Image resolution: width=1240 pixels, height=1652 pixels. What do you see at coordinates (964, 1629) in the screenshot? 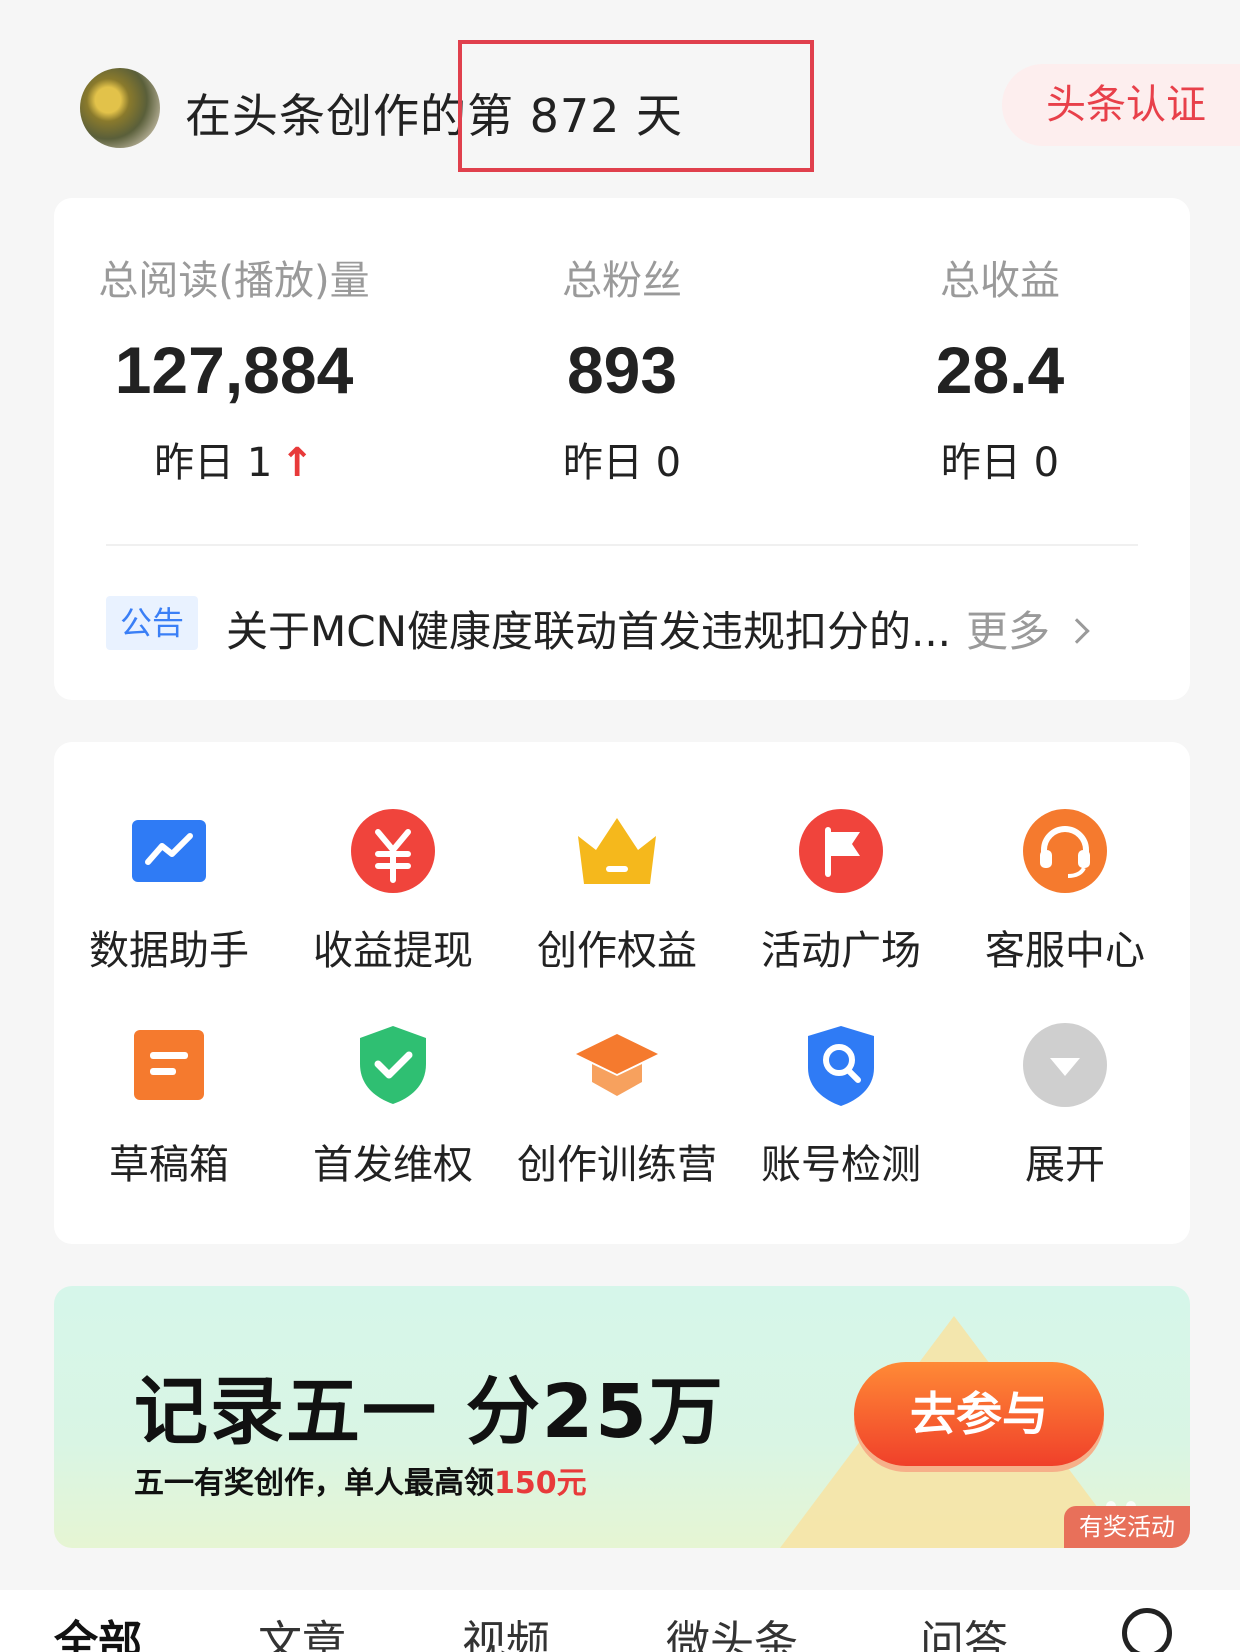
I see `tab-qa: 问答` at bounding box center [964, 1629].